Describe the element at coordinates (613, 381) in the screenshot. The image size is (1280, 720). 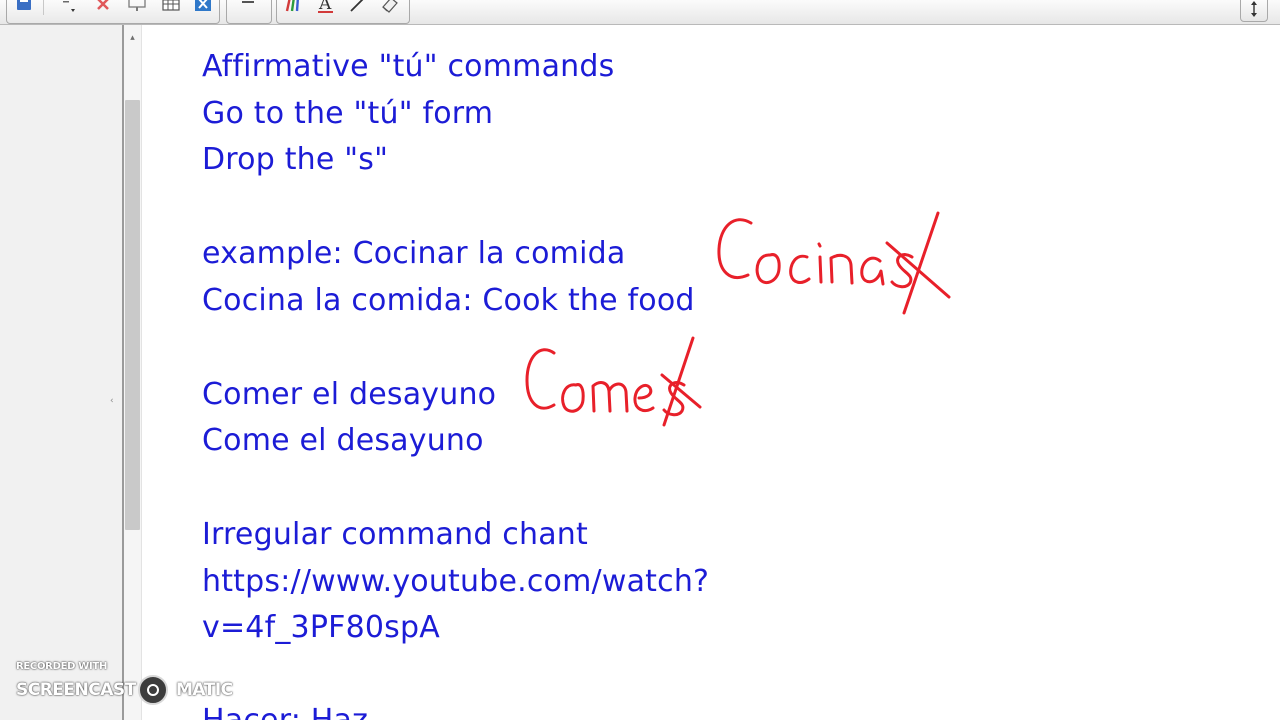
I see `handwriting-comes` at that location.